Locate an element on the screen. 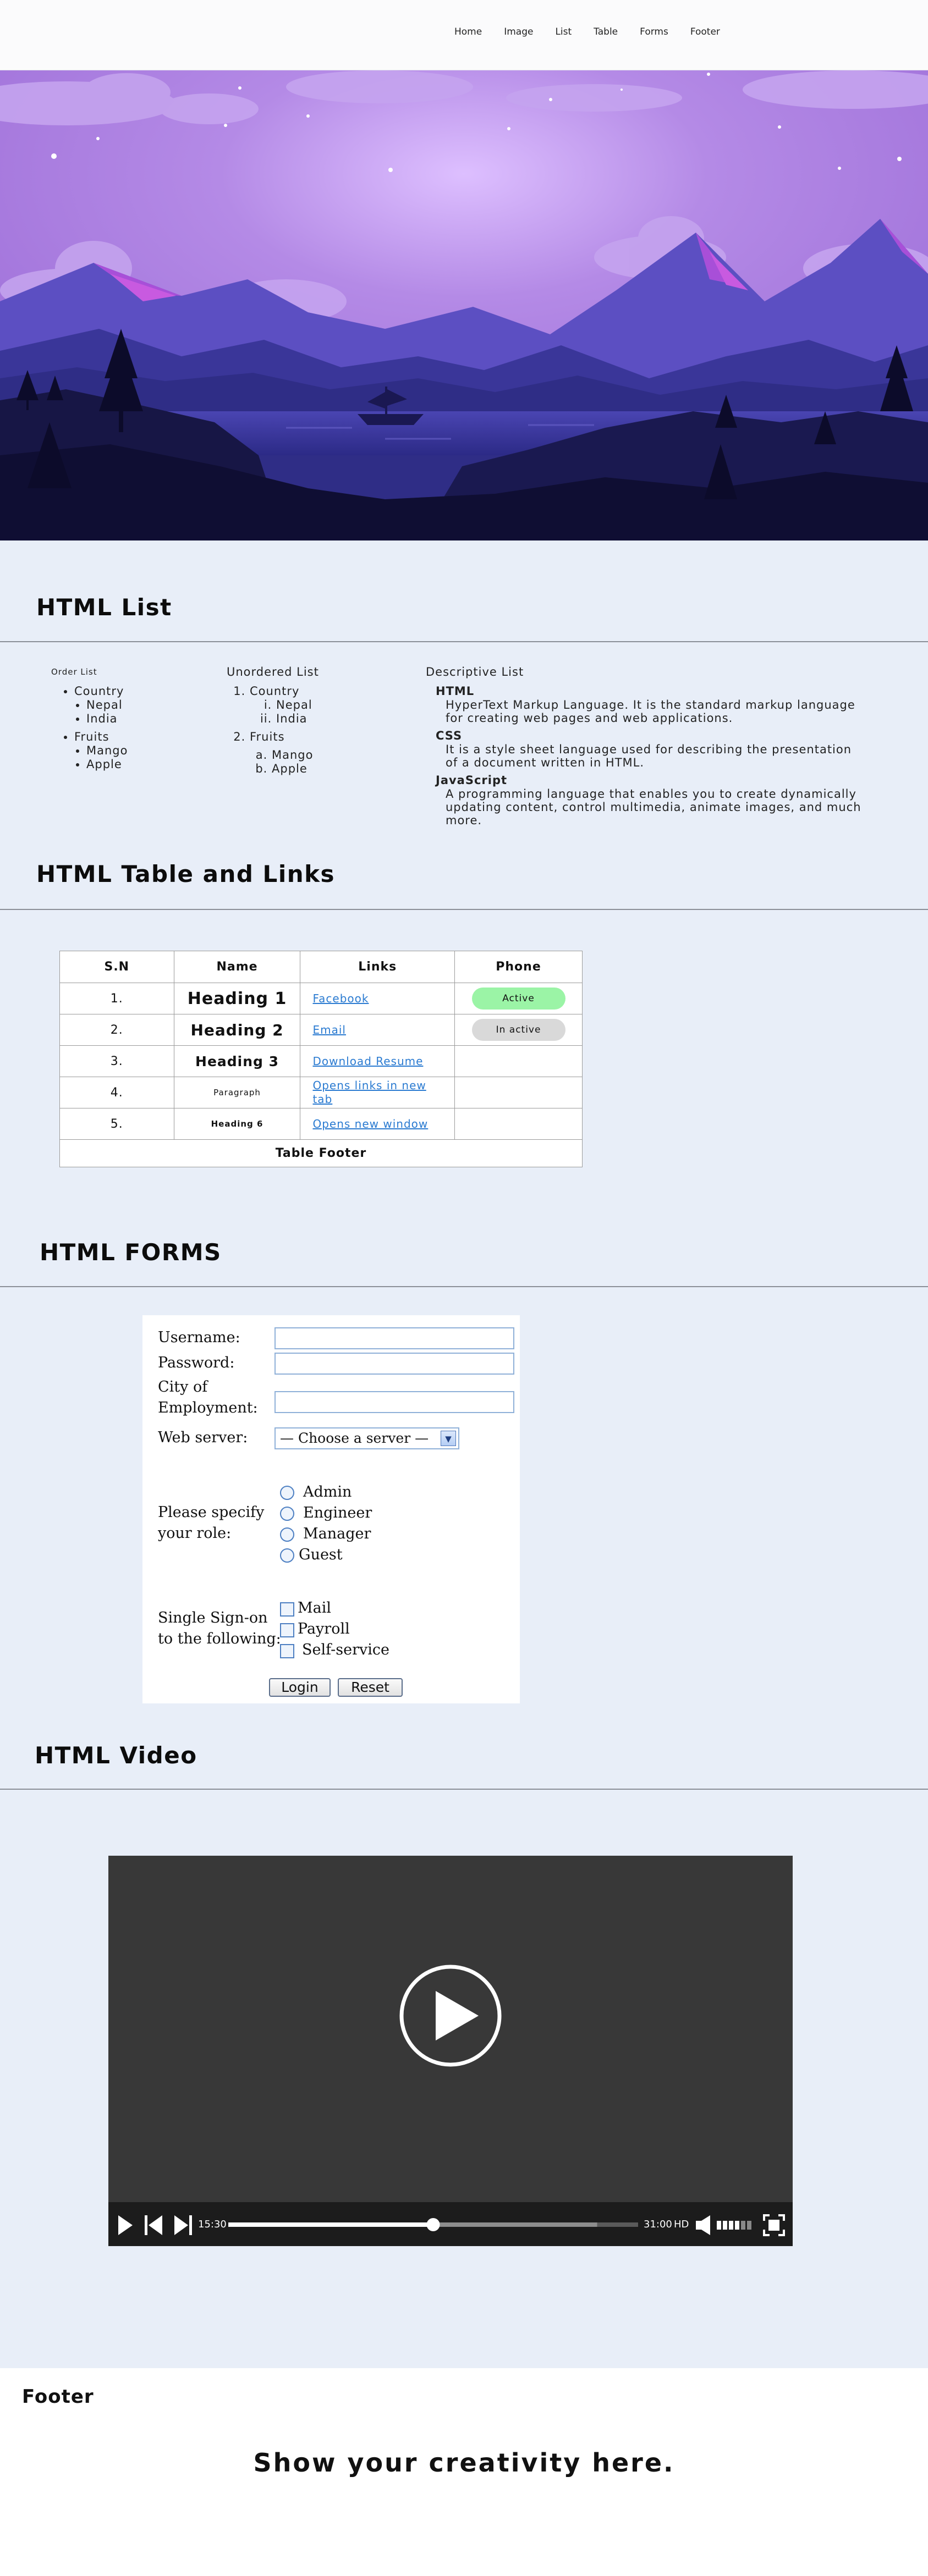  footer-tagline: Show your creativity here. is located at coordinates (464, 2463).